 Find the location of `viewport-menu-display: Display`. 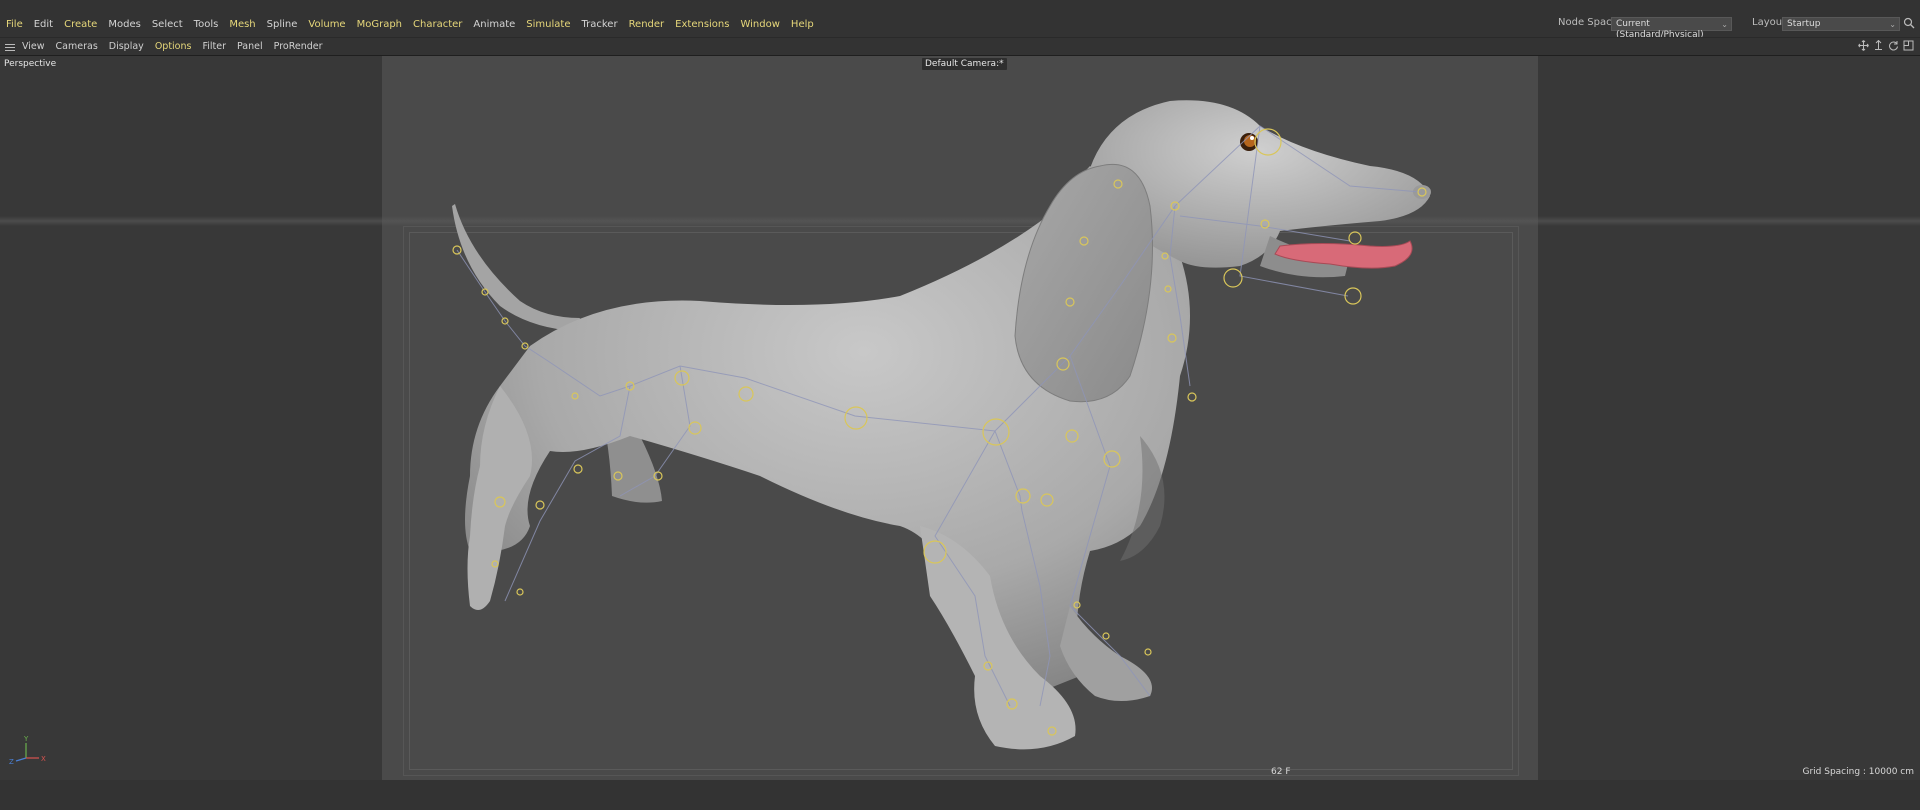

viewport-menu-display: Display is located at coordinates (126, 46).